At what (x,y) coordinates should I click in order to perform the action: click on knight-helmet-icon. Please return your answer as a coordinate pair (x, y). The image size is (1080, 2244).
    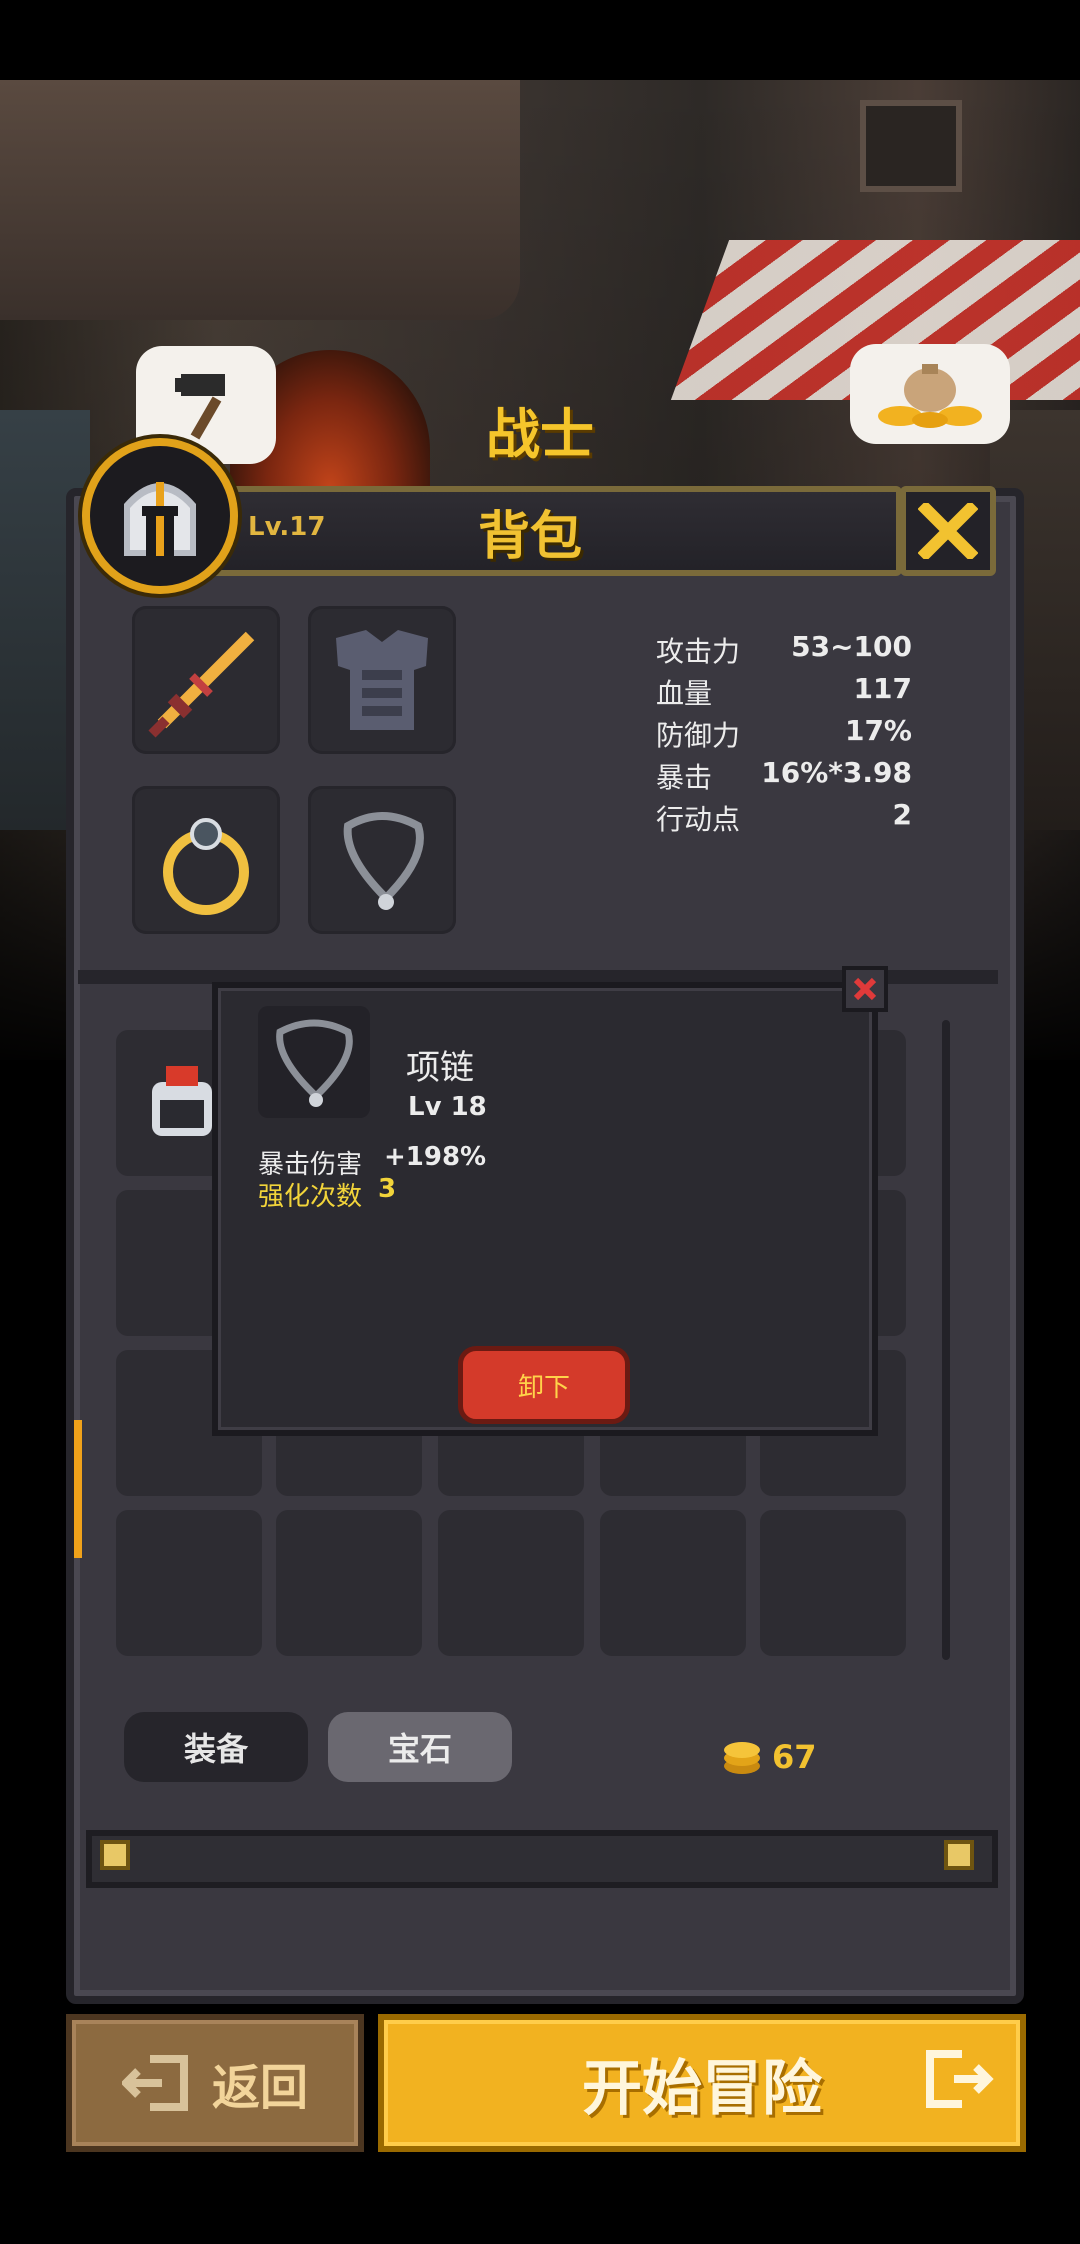
    Looking at the image, I should click on (160, 519).